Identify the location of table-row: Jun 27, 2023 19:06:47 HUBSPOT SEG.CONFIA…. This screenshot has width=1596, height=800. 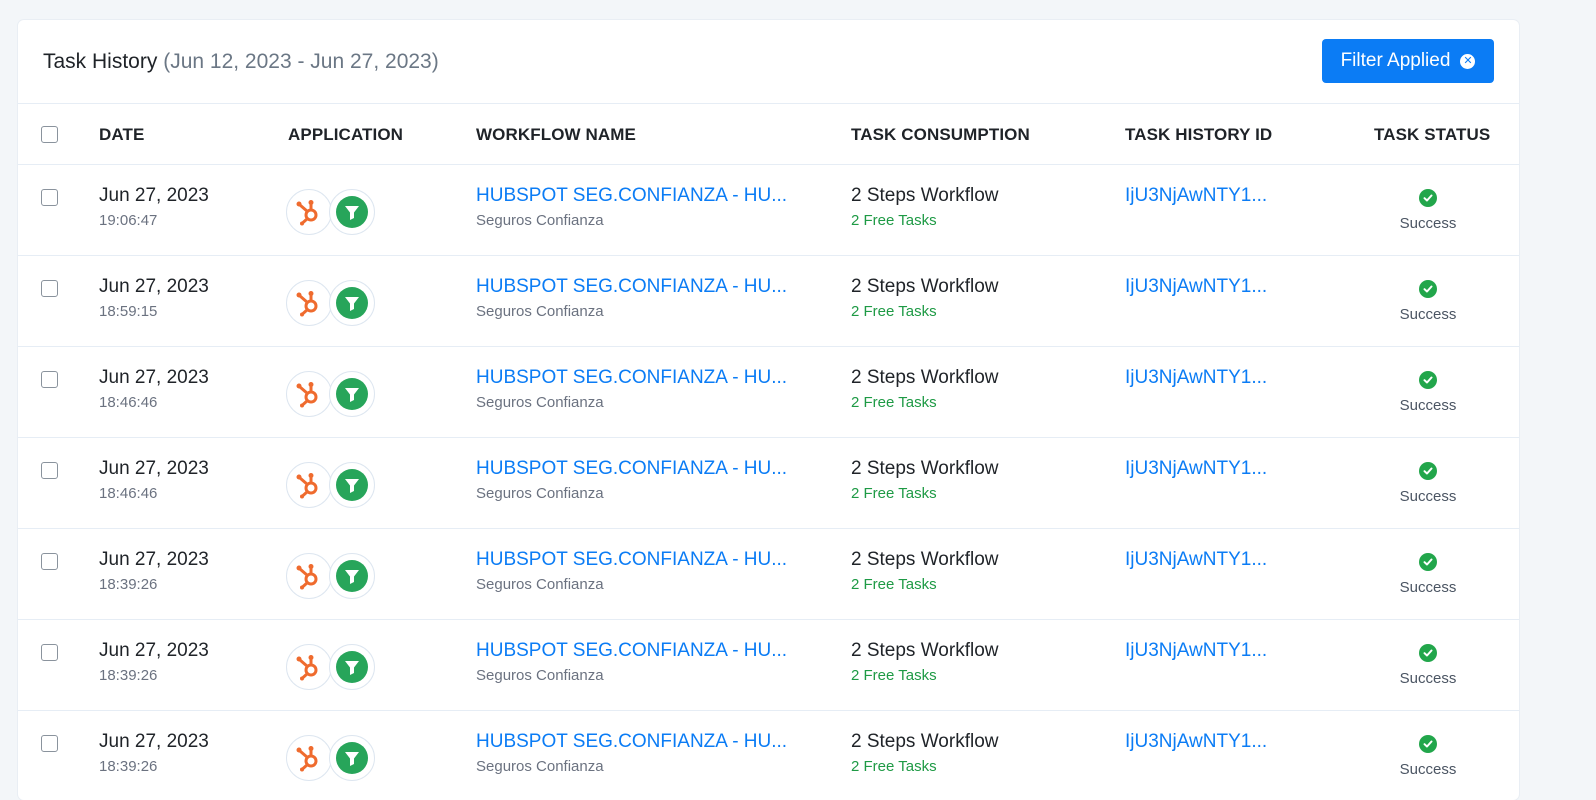
(768, 210).